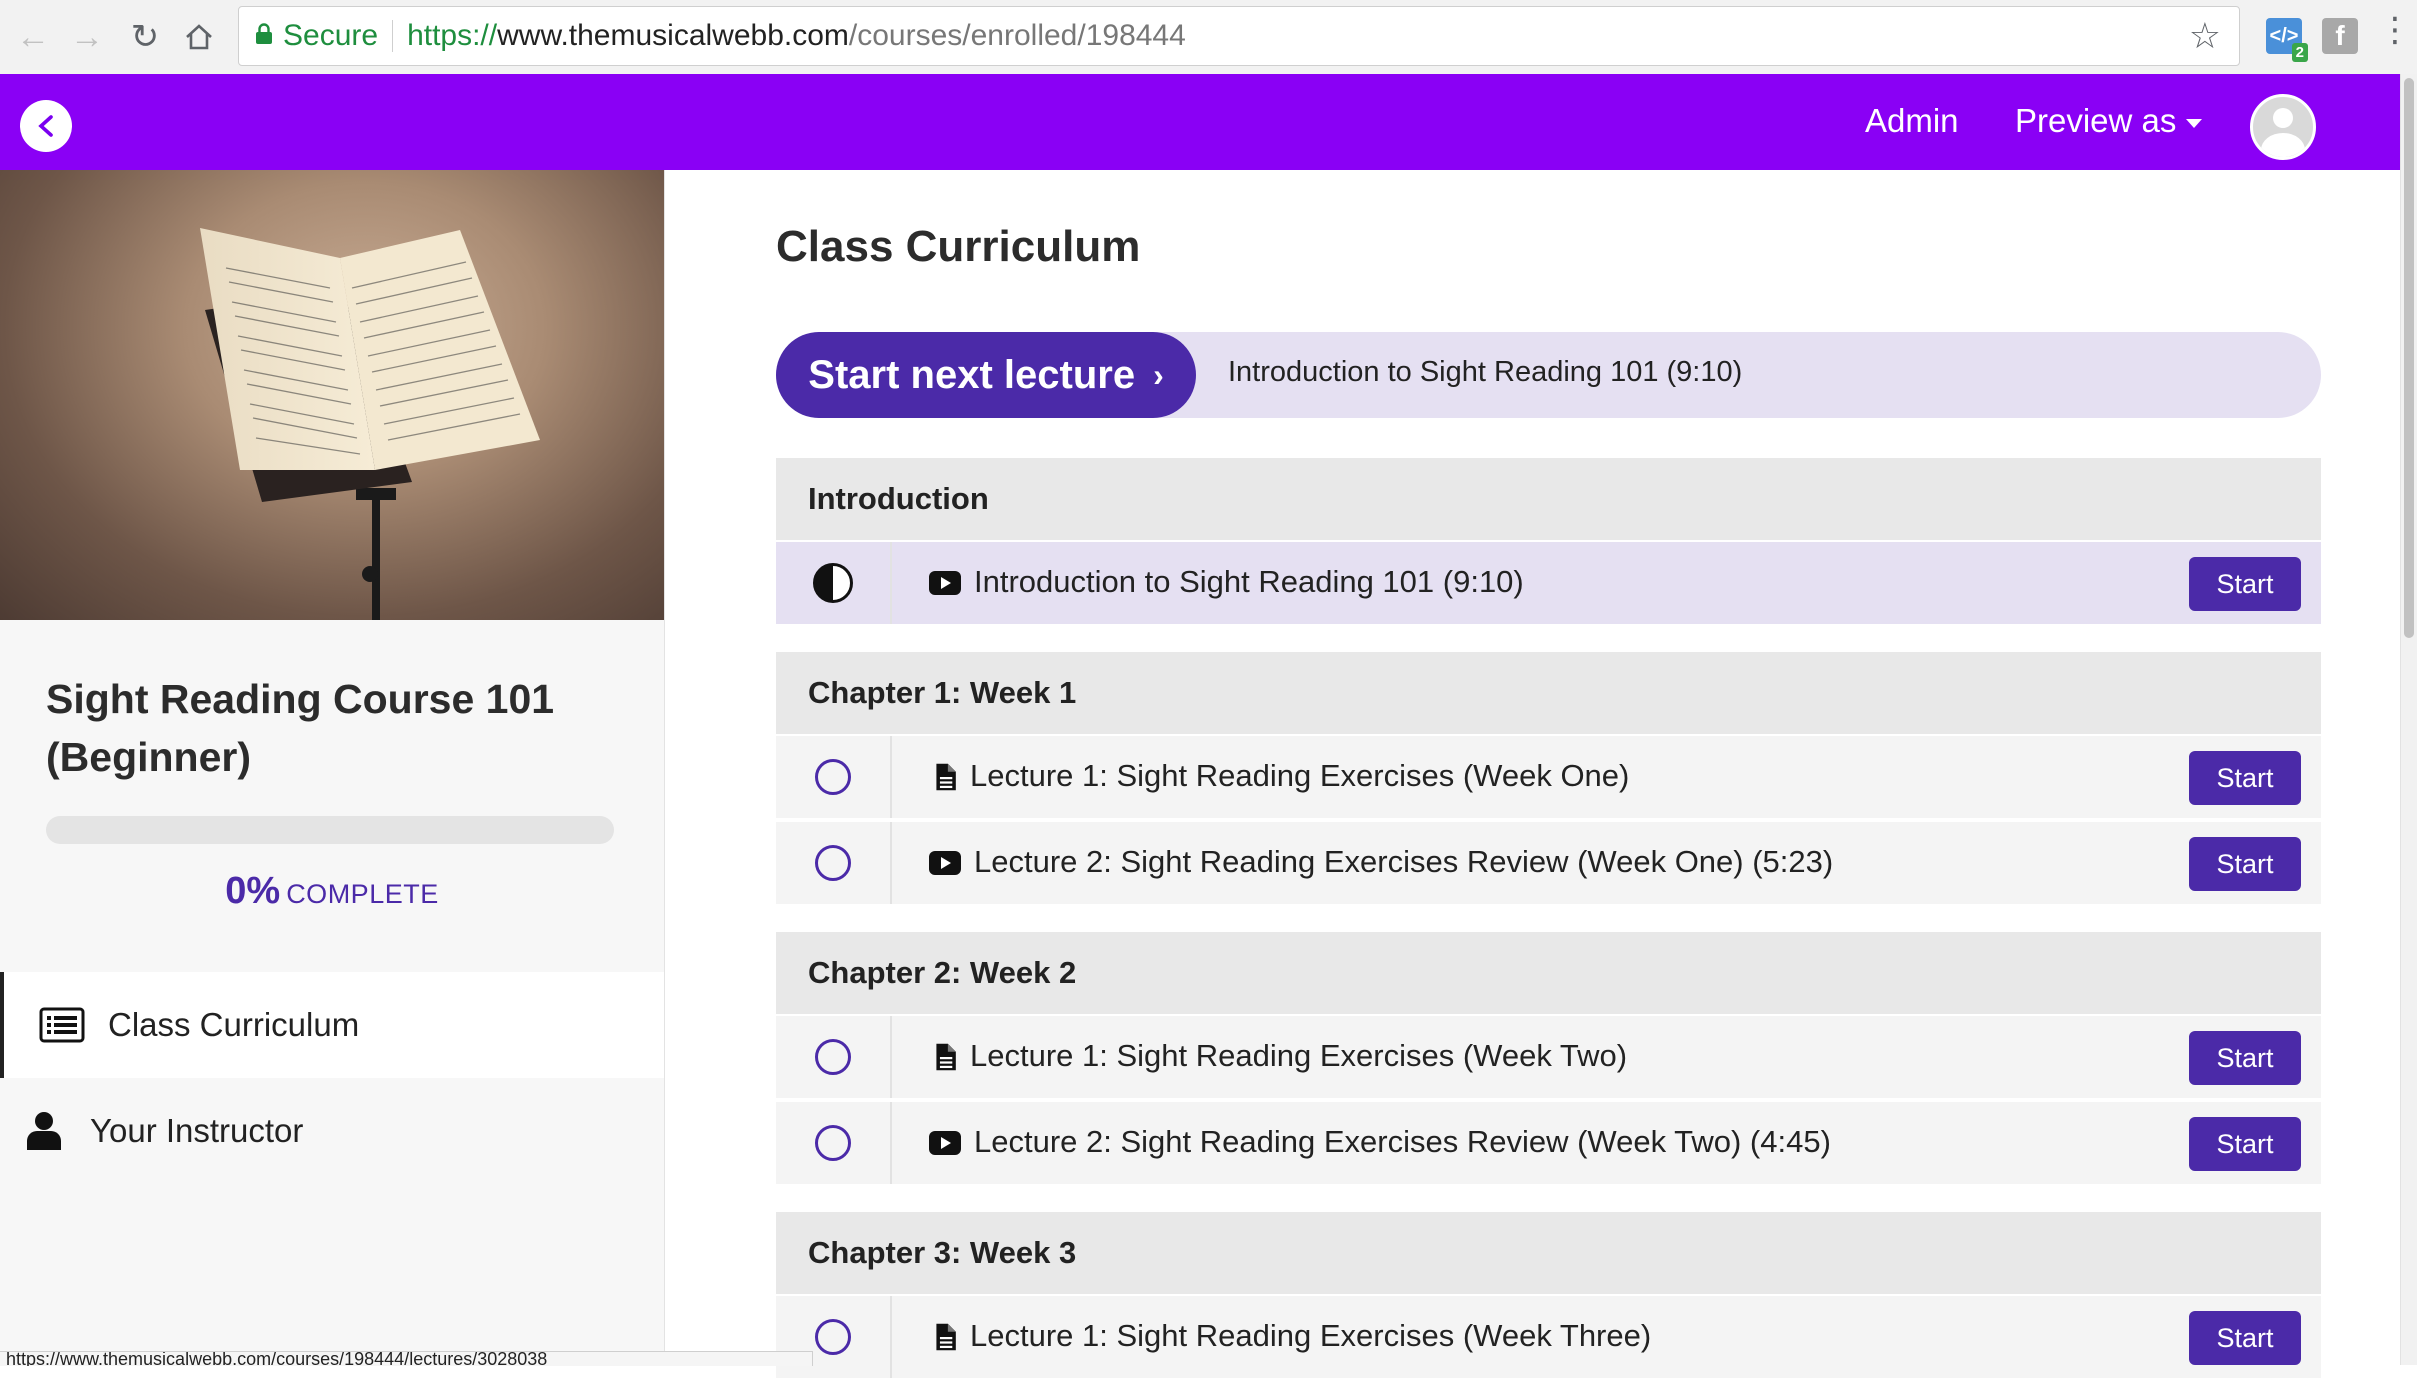 Image resolution: width=2417 pixels, height=1378 pixels. I want to click on avatar-body, so click(2283, 145).